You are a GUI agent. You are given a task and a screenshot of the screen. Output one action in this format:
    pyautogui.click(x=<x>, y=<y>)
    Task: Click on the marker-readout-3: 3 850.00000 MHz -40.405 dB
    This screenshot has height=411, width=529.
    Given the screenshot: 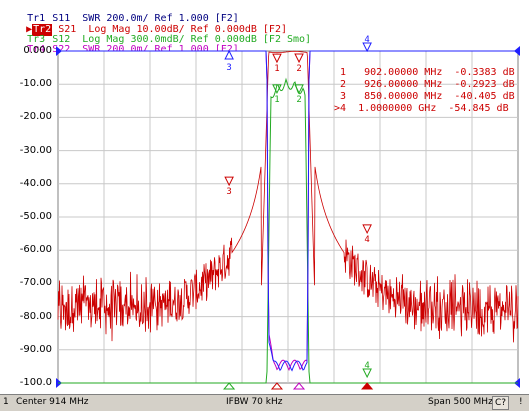 What is the action you would take?
    pyautogui.click(x=424, y=96)
    